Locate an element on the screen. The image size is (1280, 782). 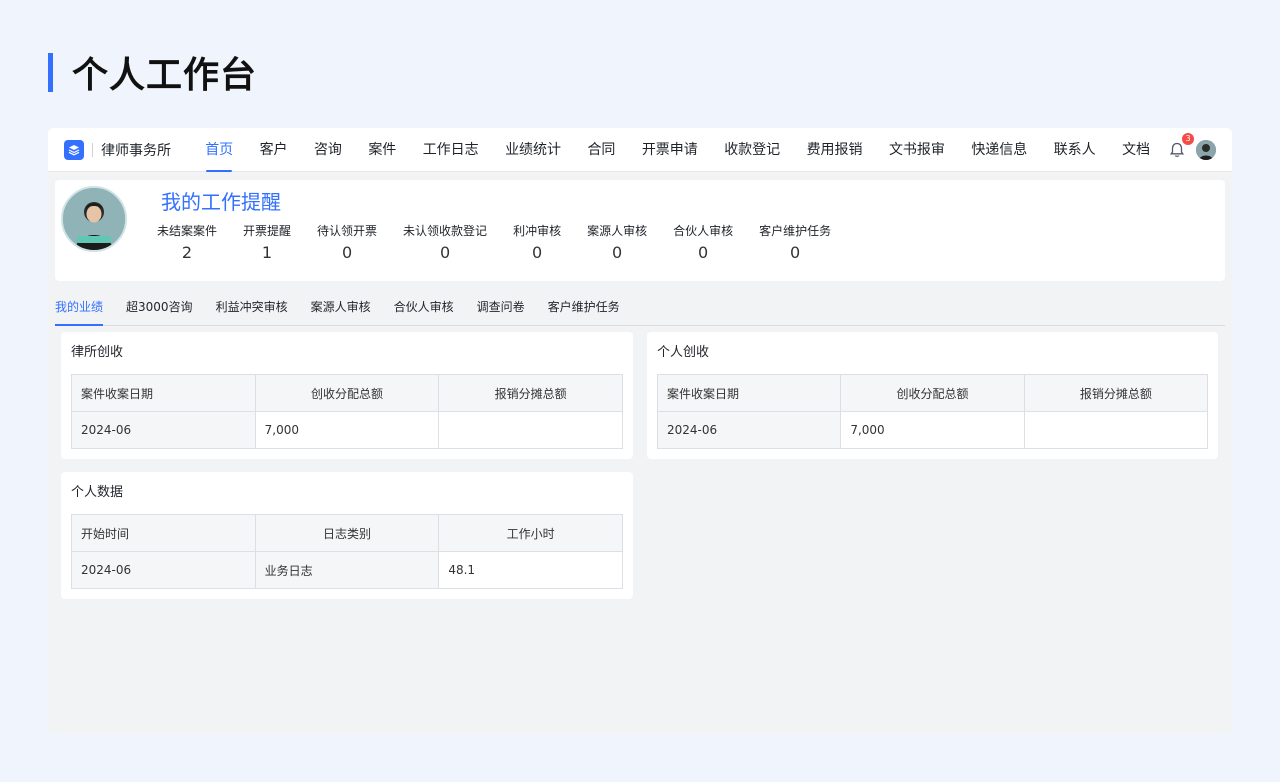
reminder-stat: 案源人审核 0 is located at coordinates (617, 242).